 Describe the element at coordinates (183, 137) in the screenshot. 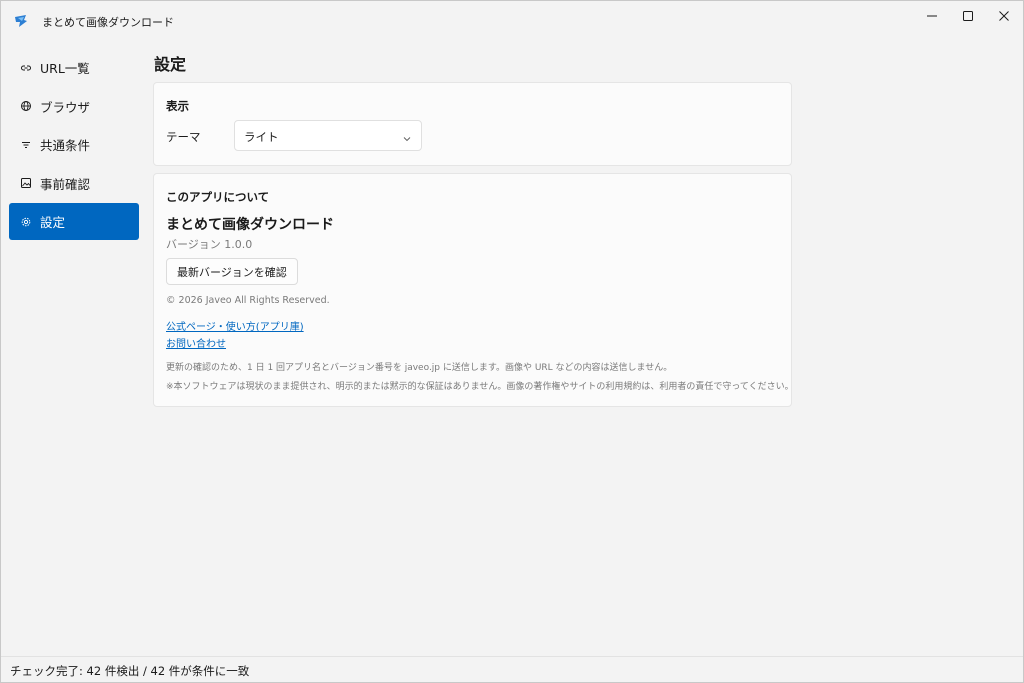

I see `theme-label: テーマ` at that location.